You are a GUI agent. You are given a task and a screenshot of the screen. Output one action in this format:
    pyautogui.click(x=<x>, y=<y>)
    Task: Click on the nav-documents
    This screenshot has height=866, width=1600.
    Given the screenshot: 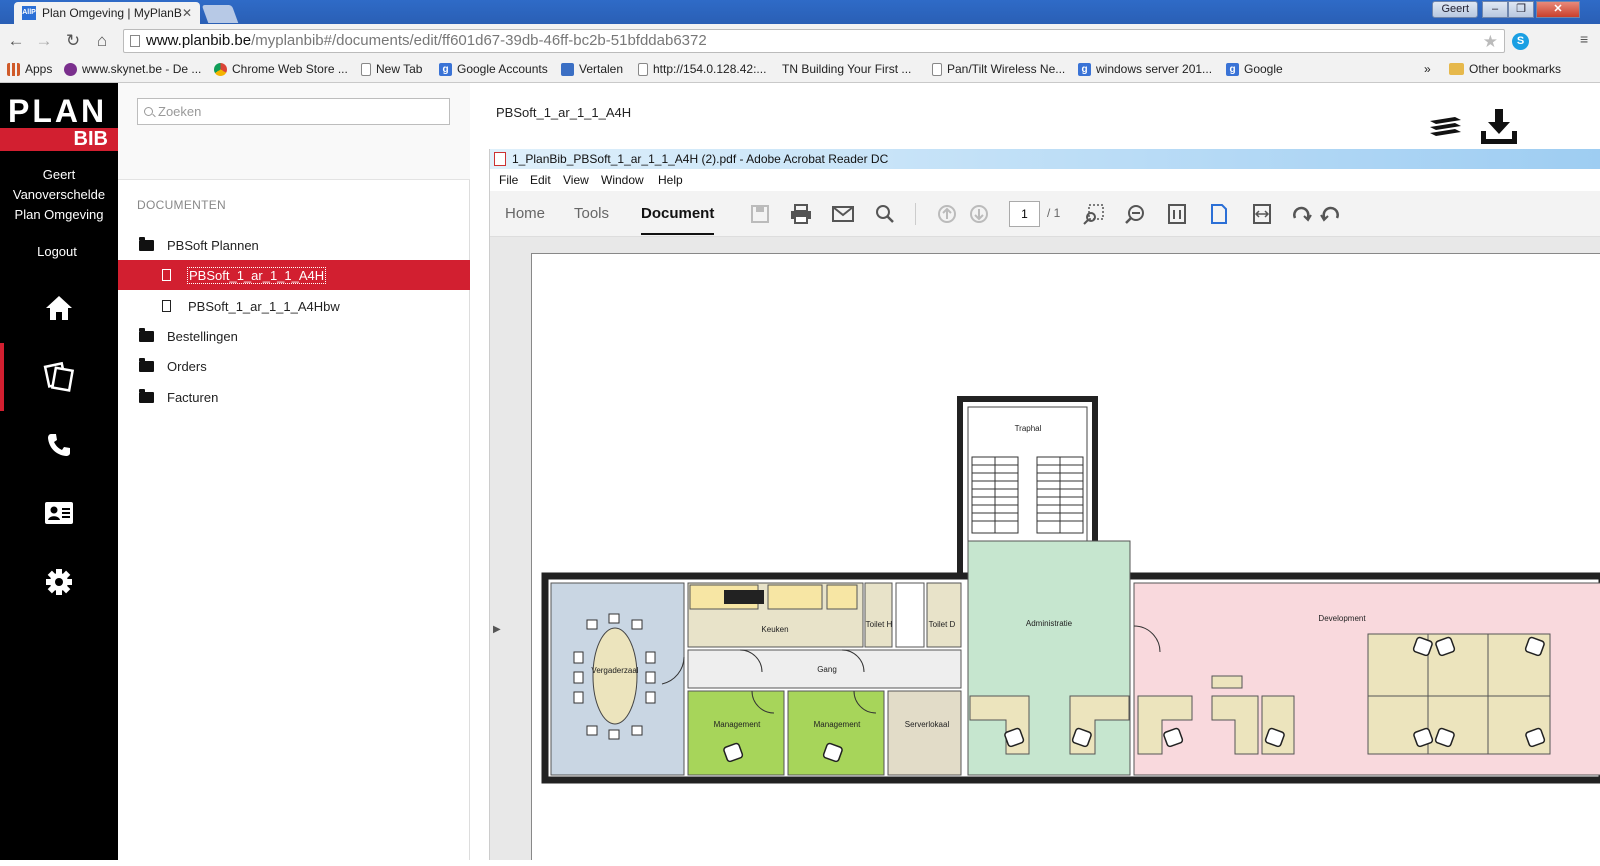 What is the action you would take?
    pyautogui.click(x=59, y=377)
    